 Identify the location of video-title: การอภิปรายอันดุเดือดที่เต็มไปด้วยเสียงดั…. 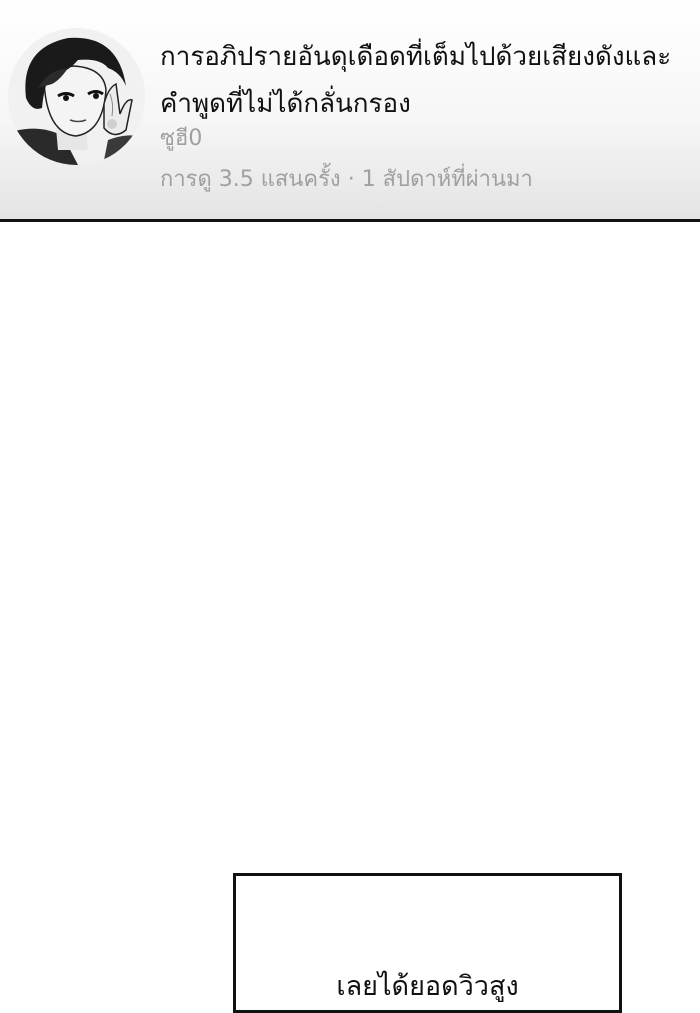
(425, 81).